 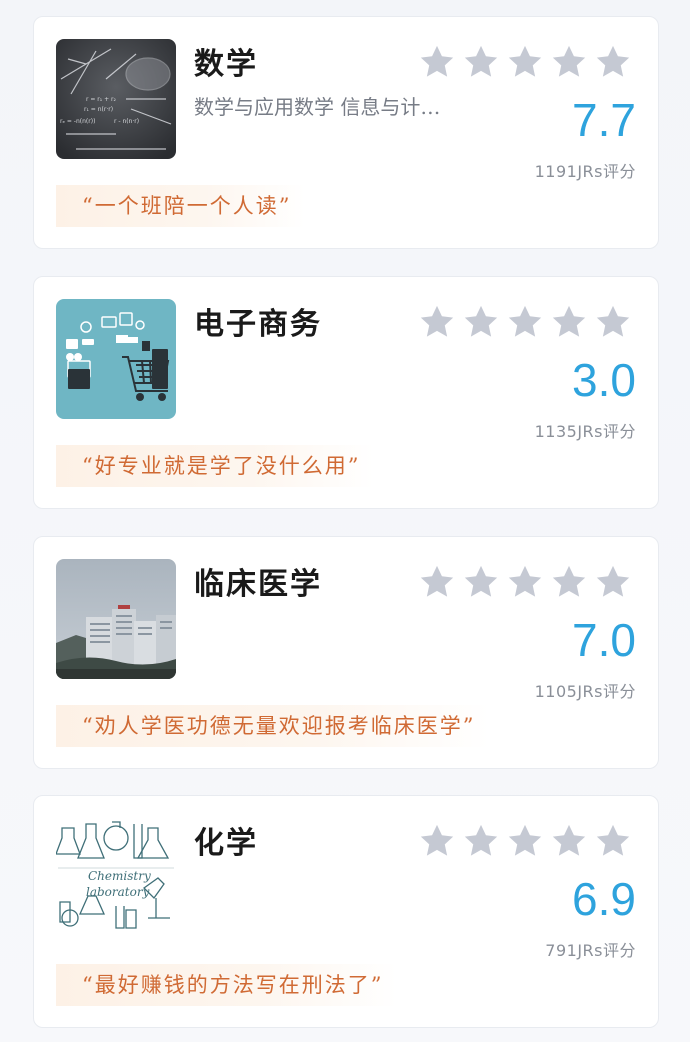 What do you see at coordinates (604, 380) in the screenshot?
I see `rating-score: 3.0` at bounding box center [604, 380].